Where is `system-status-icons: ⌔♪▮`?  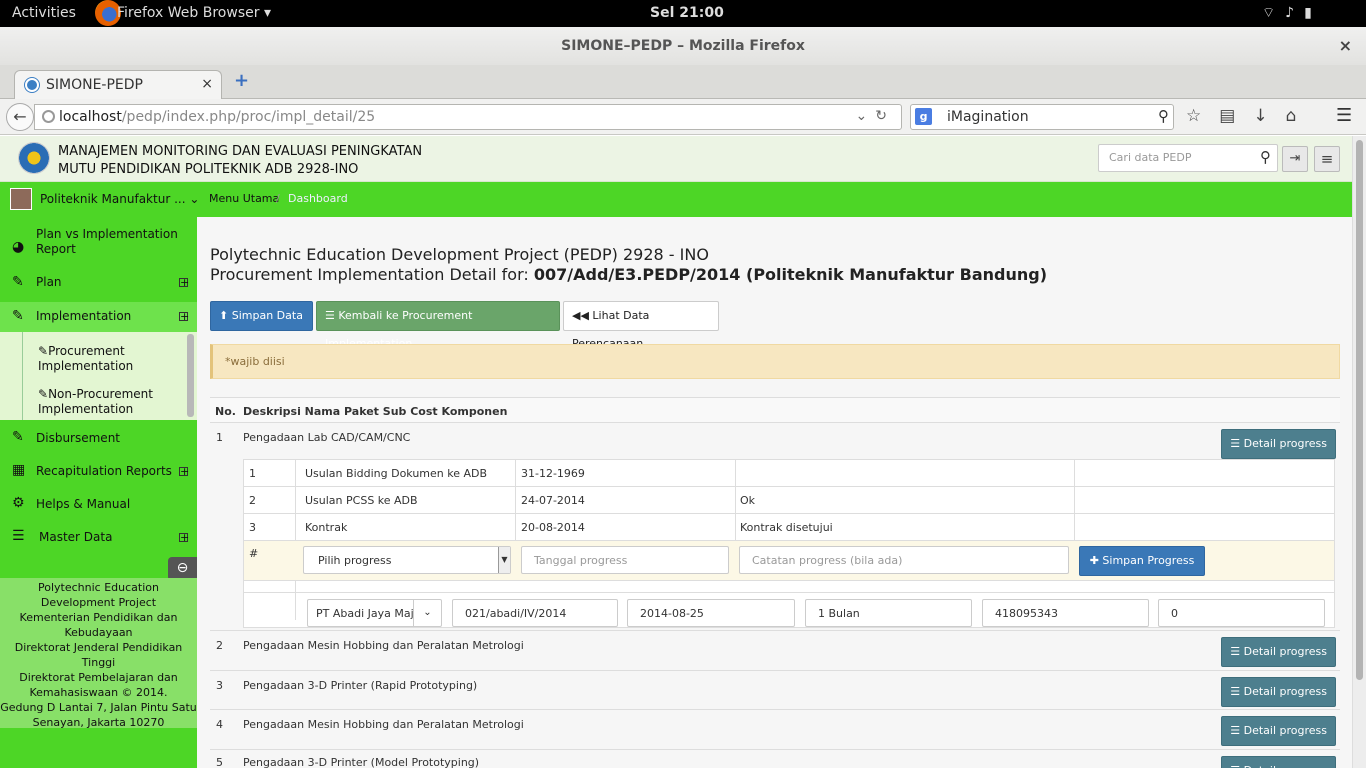 system-status-icons: ⌔♪▮ is located at coordinates (1292, 13).